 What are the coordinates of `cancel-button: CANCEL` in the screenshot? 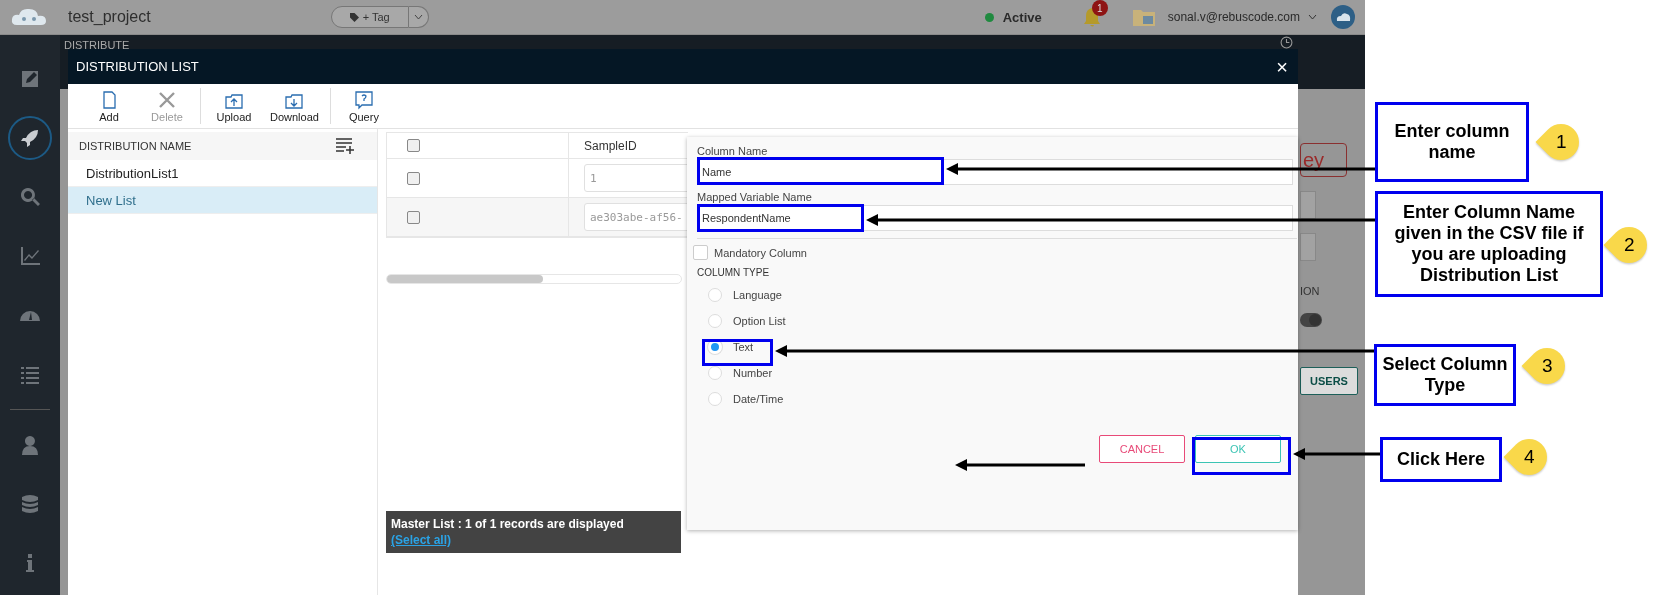 It's located at (1142, 449).